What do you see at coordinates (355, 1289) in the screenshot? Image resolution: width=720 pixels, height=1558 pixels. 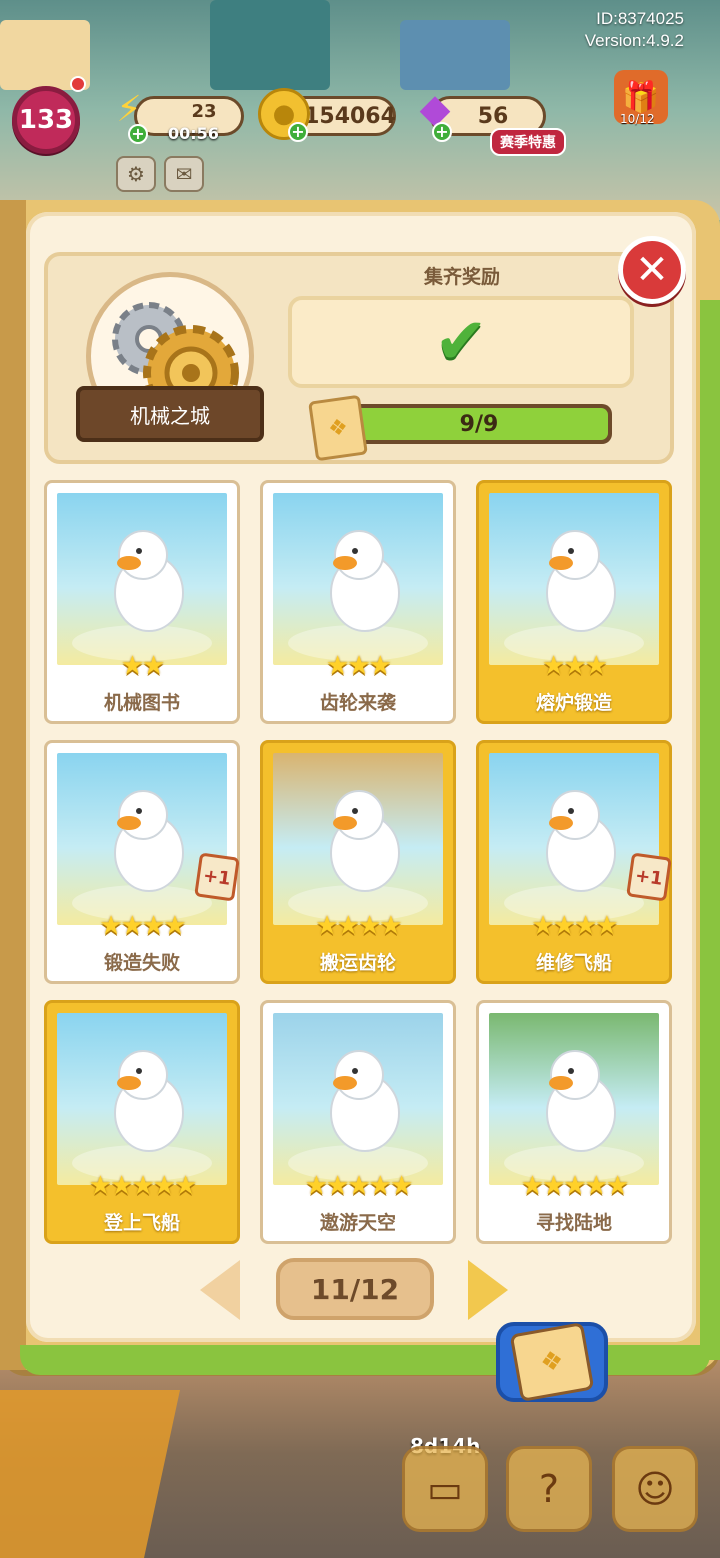 I see `page-indicator: 11/12` at bounding box center [355, 1289].